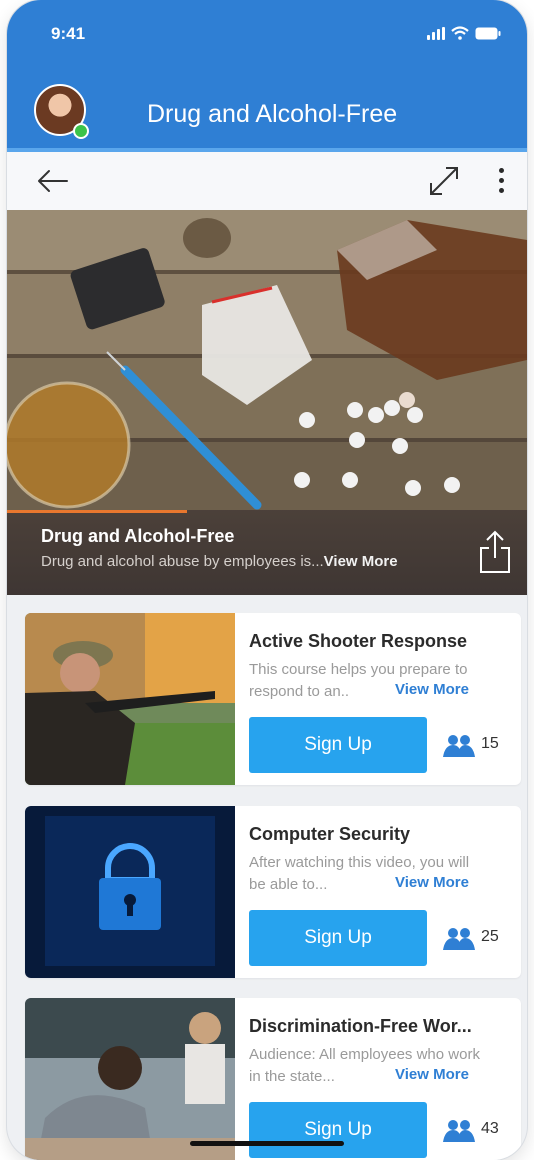  What do you see at coordinates (267, 181) in the screenshot?
I see `toolbar` at bounding box center [267, 181].